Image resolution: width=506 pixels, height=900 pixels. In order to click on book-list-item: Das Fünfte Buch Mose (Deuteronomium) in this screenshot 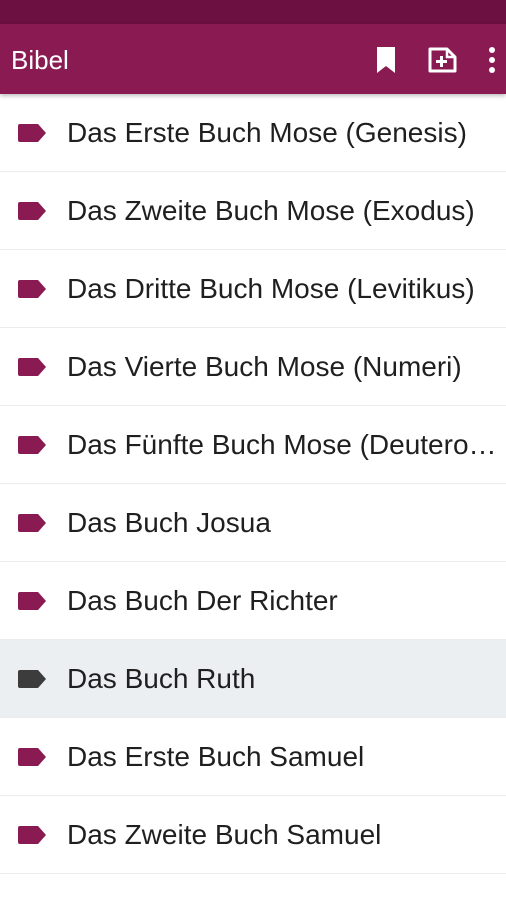, I will do `click(253, 445)`.